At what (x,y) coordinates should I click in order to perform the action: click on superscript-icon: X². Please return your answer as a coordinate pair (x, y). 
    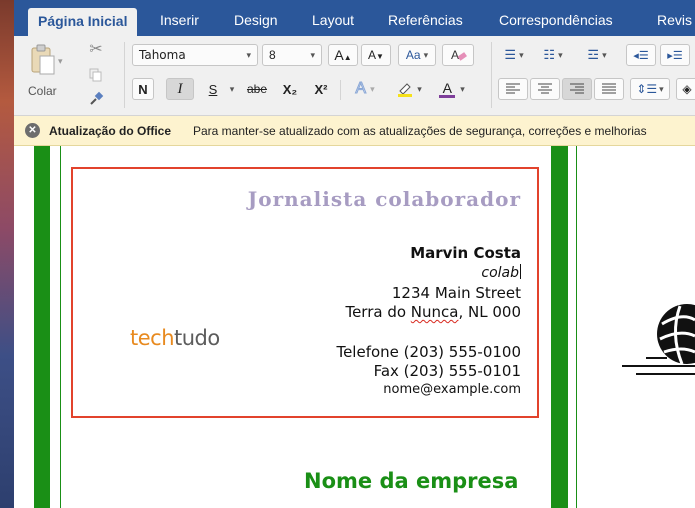
    Looking at the image, I should click on (321, 89).